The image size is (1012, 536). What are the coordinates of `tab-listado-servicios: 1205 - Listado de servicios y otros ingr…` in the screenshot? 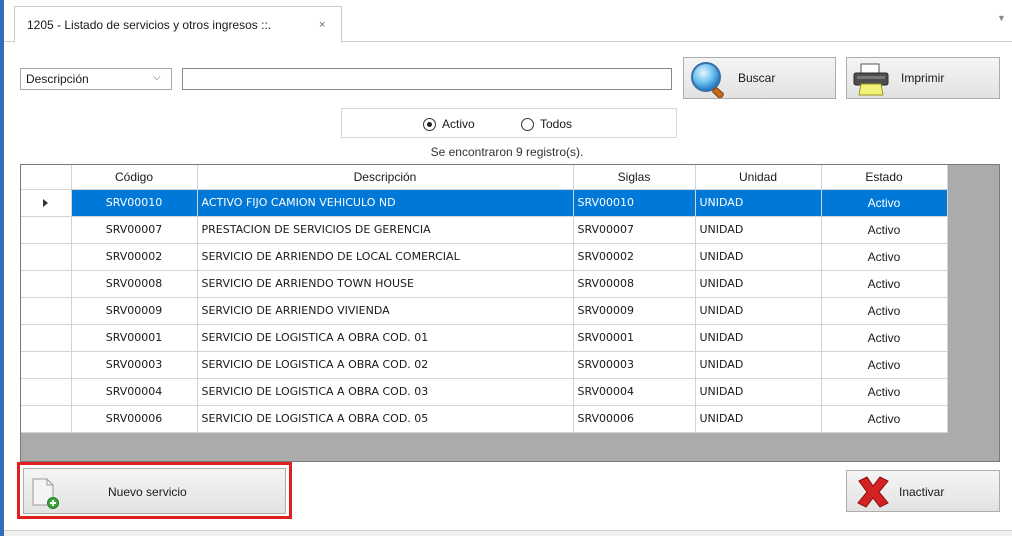 It's located at (178, 24).